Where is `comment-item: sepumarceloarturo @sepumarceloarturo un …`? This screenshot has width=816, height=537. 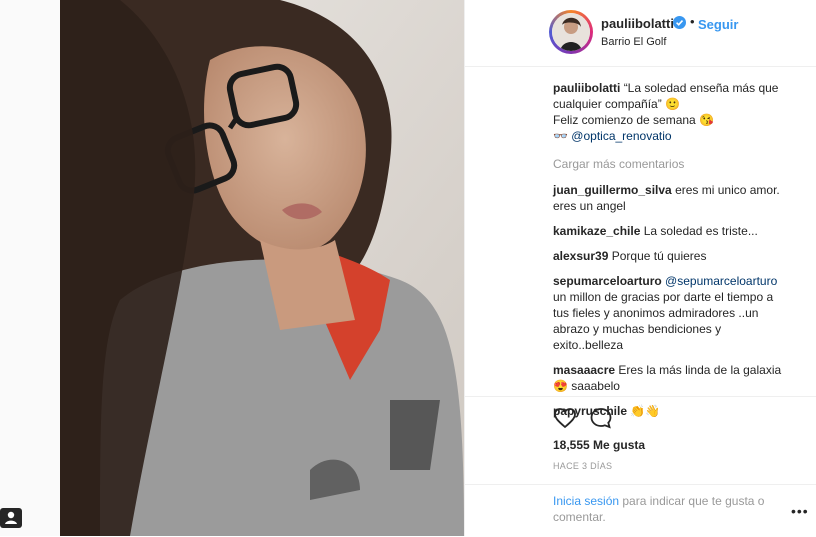
comment-item: sepumarceloarturo @sepumarceloarturo un … is located at coordinates (671, 313).